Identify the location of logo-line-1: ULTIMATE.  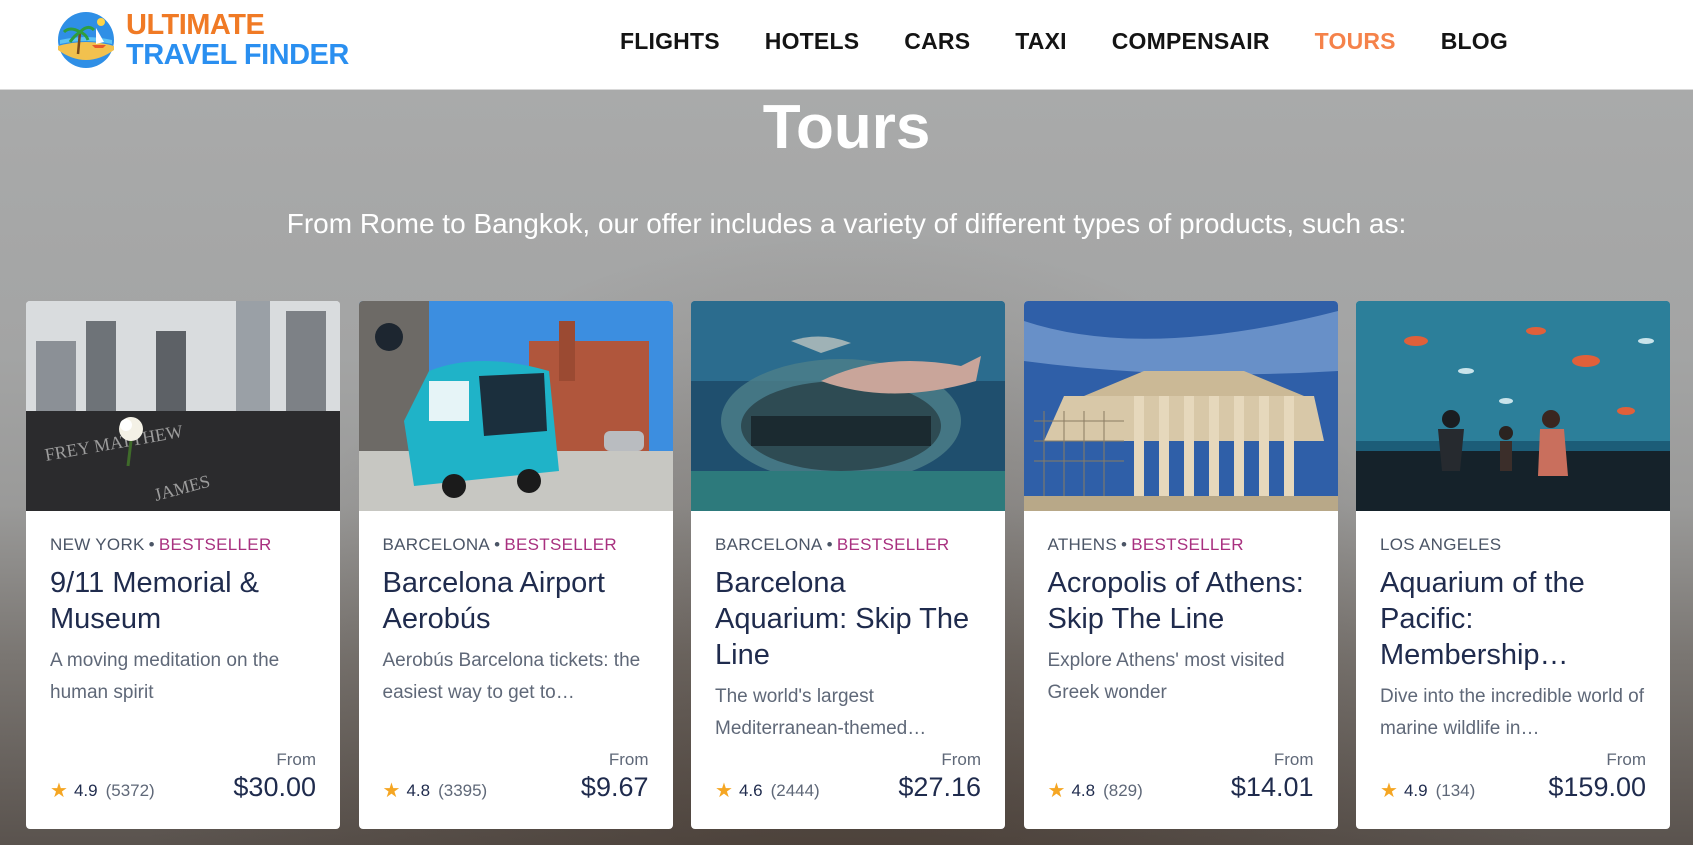
(195, 25).